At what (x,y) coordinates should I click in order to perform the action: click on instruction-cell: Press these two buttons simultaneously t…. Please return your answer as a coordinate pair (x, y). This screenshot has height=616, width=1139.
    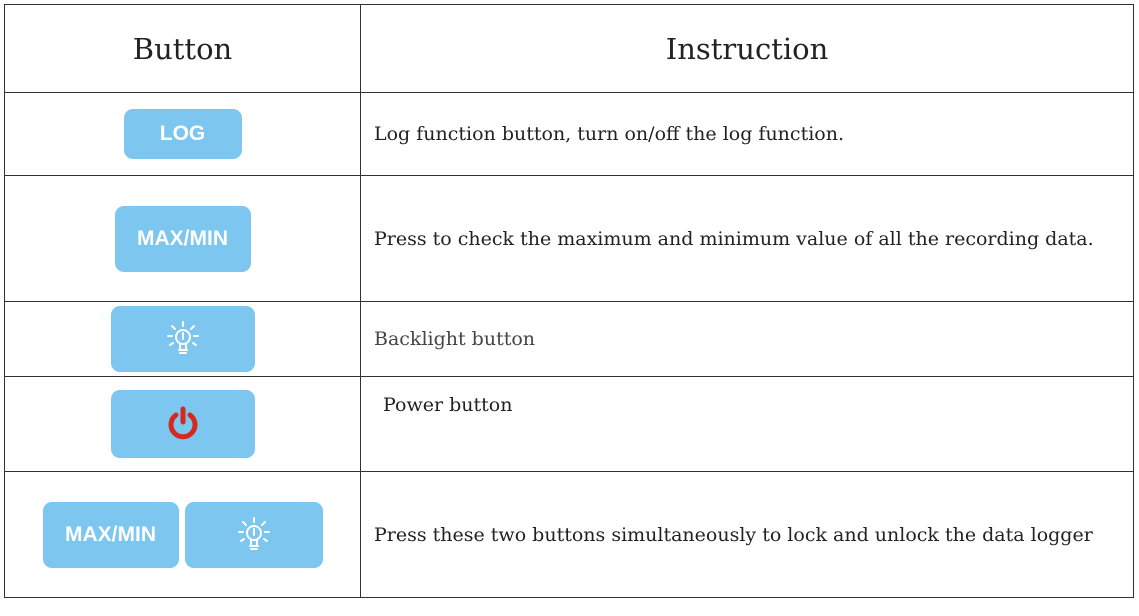
    Looking at the image, I should click on (747, 534).